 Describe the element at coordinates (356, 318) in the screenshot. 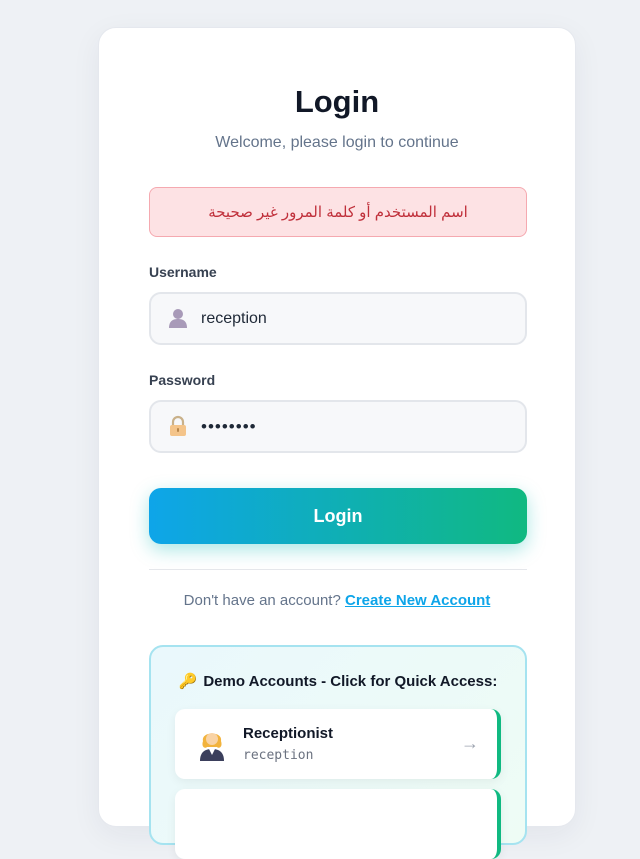

I see `username-input` at that location.